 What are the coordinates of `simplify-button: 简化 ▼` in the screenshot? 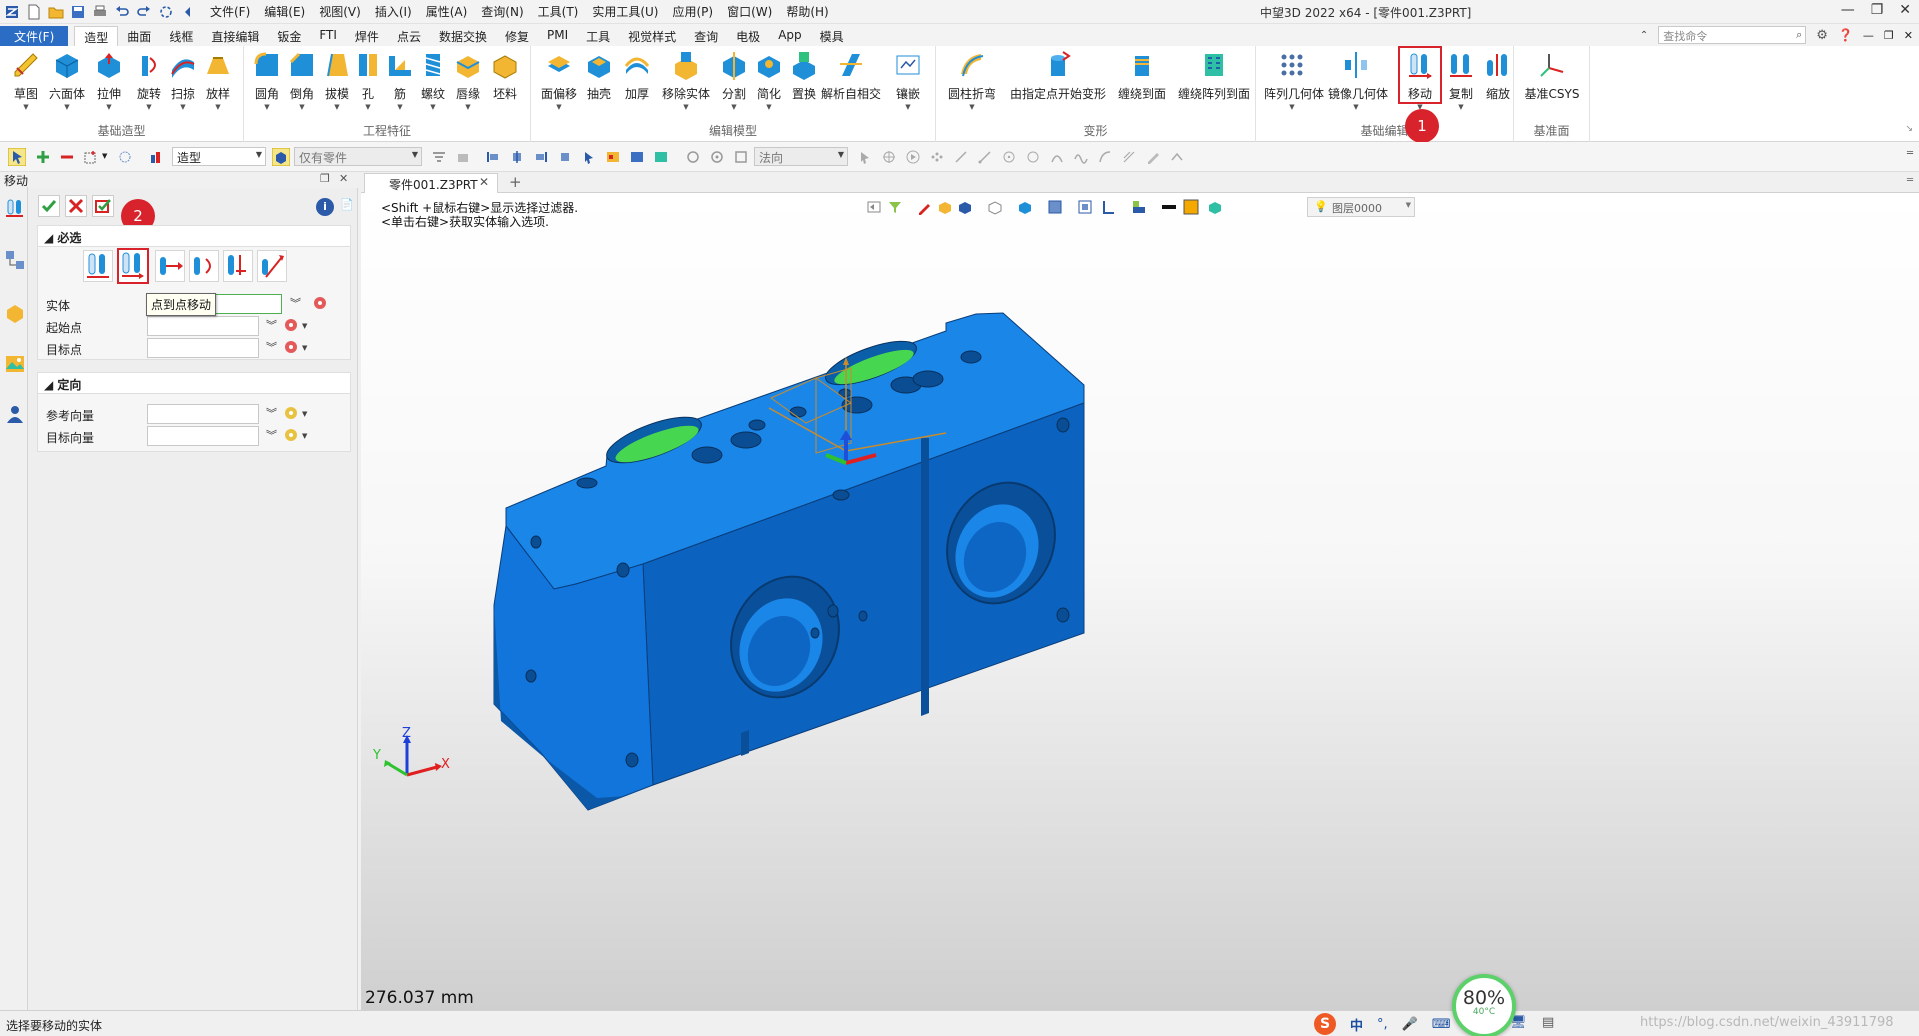 It's located at (769, 81).